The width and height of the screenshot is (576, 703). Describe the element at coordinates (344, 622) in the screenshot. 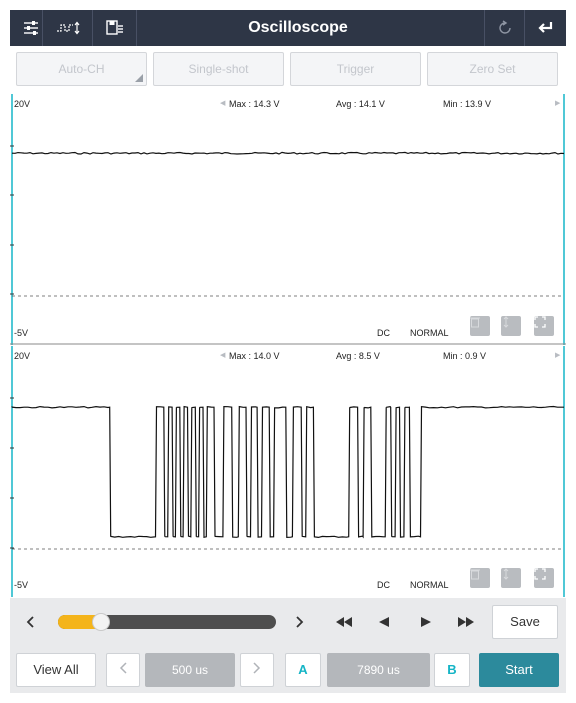

I see `fast-rewind-icon` at that location.